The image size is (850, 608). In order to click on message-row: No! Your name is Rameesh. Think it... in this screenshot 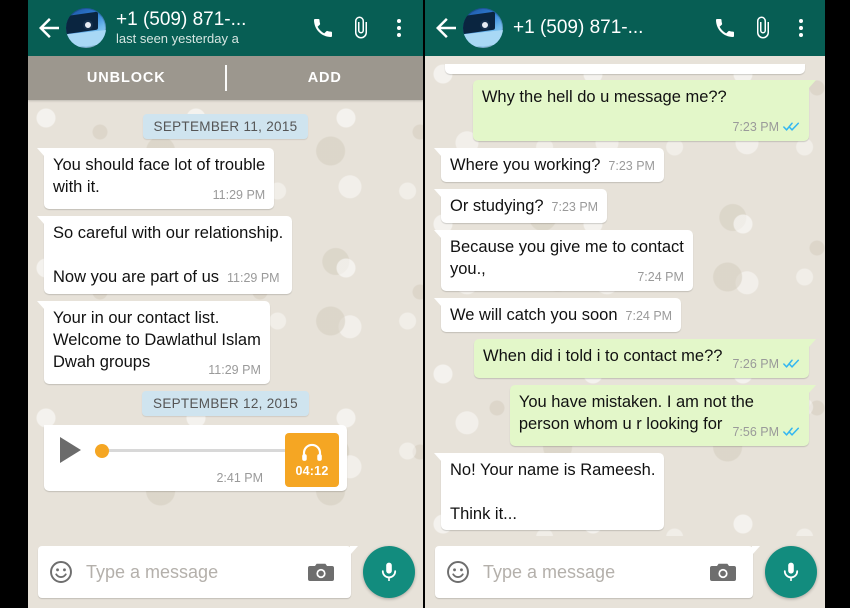, I will do `click(624, 491)`.